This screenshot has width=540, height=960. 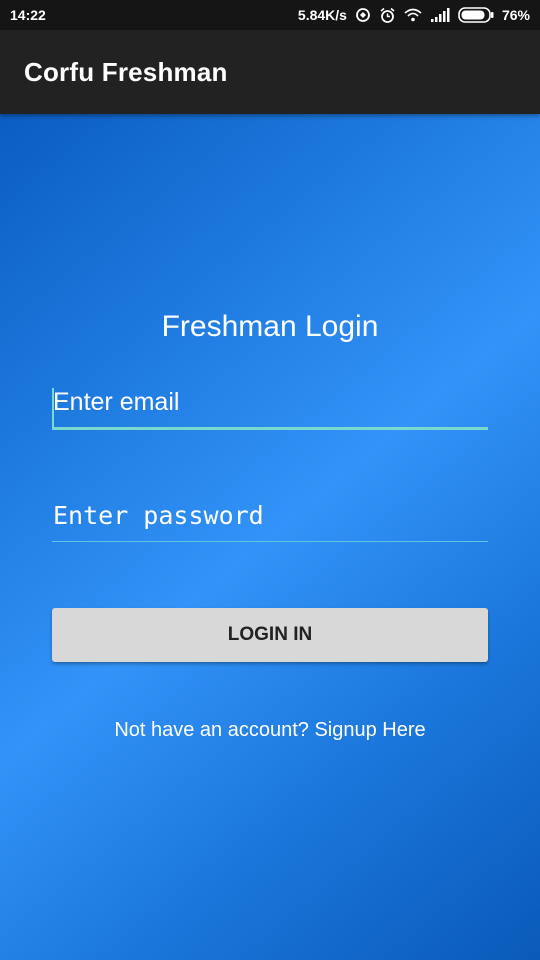 What do you see at coordinates (363, 15) in the screenshot?
I see `sync-icon` at bounding box center [363, 15].